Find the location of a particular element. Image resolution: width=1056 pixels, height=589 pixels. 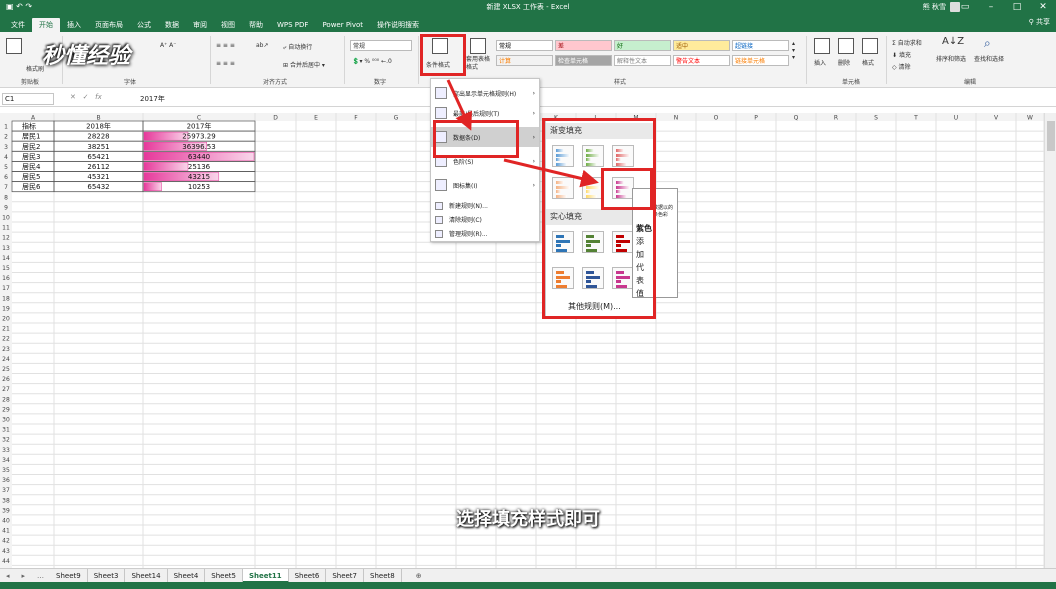

row-header: 7 is located at coordinates (6, 187).